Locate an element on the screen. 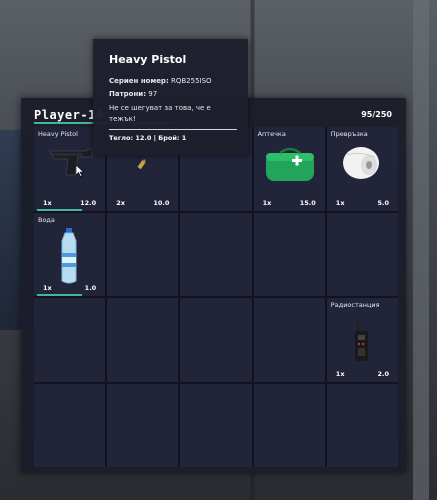  tooltip-ammo-value: 97 is located at coordinates (153, 94).